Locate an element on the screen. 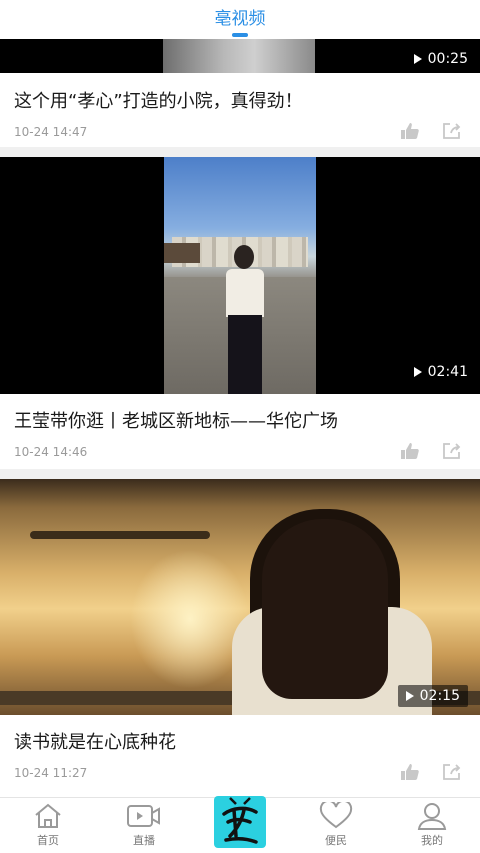  duration-badge: 02:41 is located at coordinates (440, 372).